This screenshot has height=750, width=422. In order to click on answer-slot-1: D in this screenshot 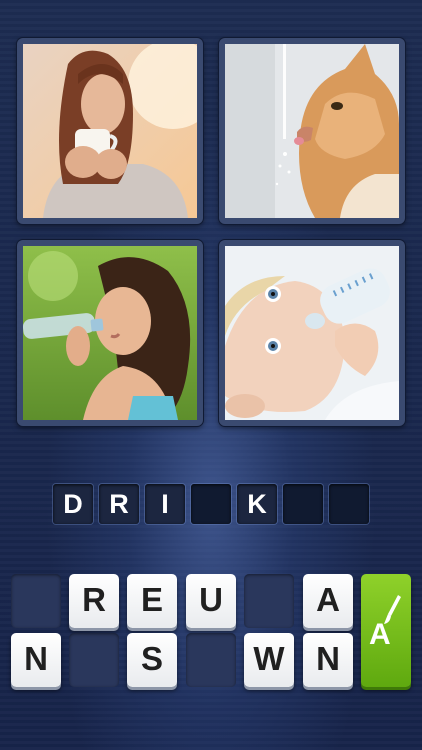, I will do `click(73, 504)`.